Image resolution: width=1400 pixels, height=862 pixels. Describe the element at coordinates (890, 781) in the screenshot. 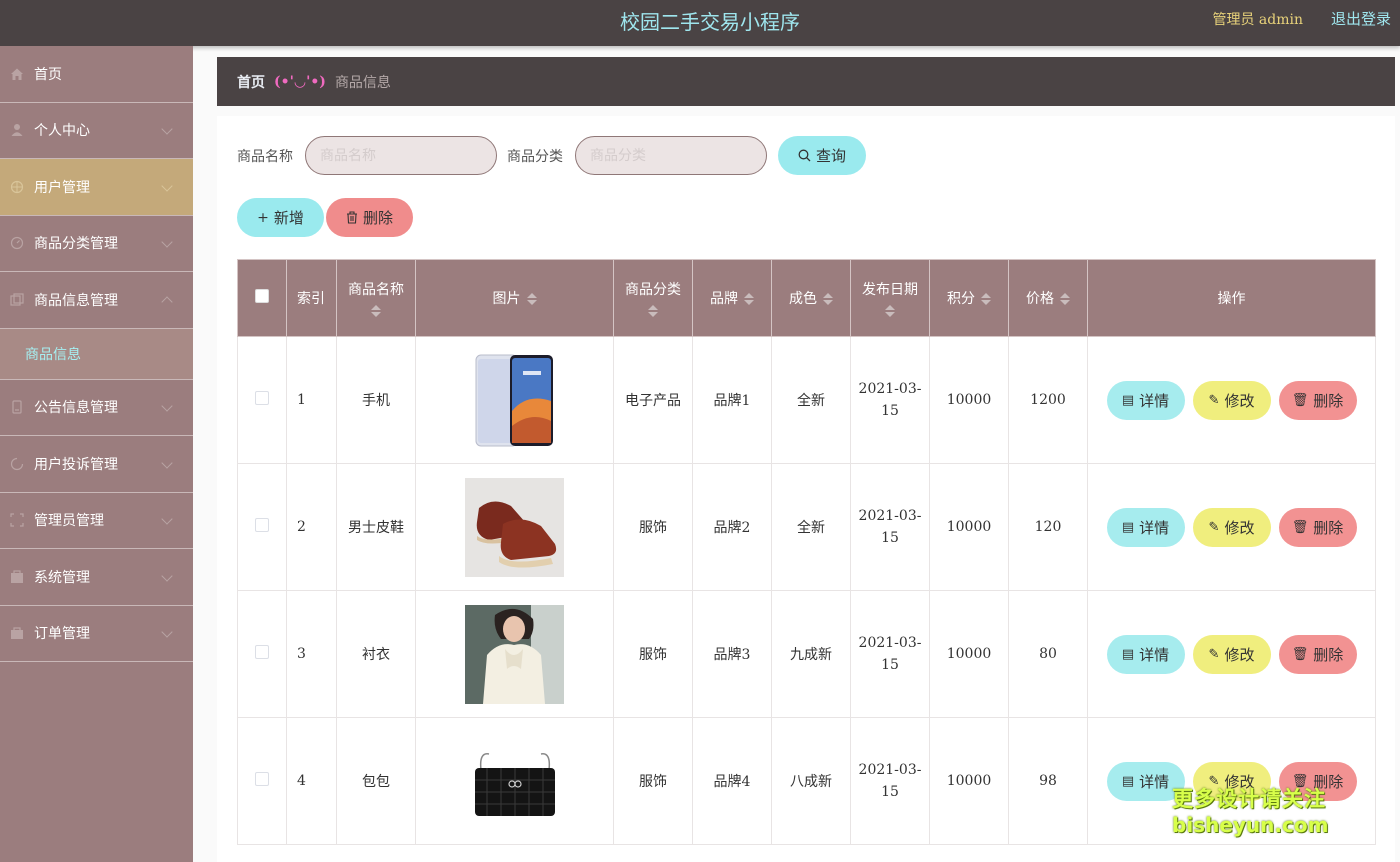

I see `date-cell: 2021-03-15` at that location.